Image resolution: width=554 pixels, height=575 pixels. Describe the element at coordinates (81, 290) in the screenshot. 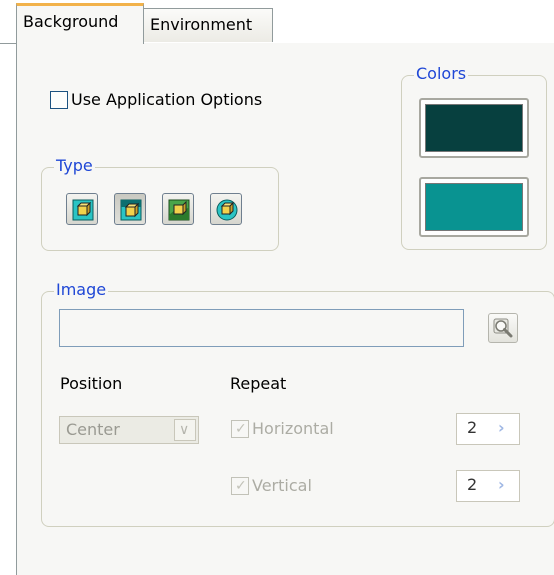

I see `image-legend: Image` at that location.